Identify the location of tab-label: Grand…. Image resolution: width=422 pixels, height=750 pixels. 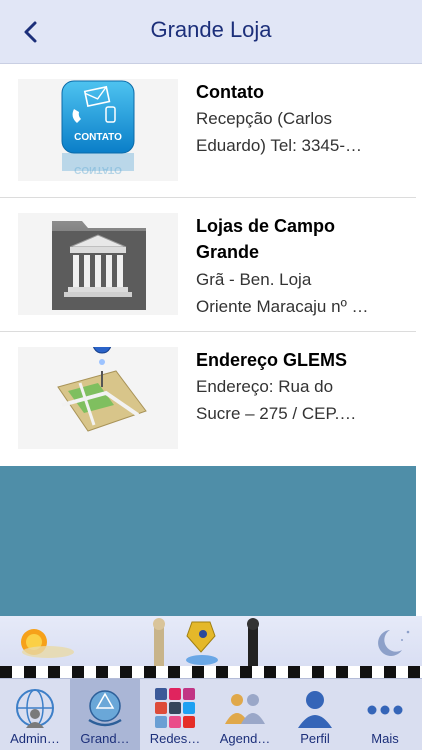
(105, 738).